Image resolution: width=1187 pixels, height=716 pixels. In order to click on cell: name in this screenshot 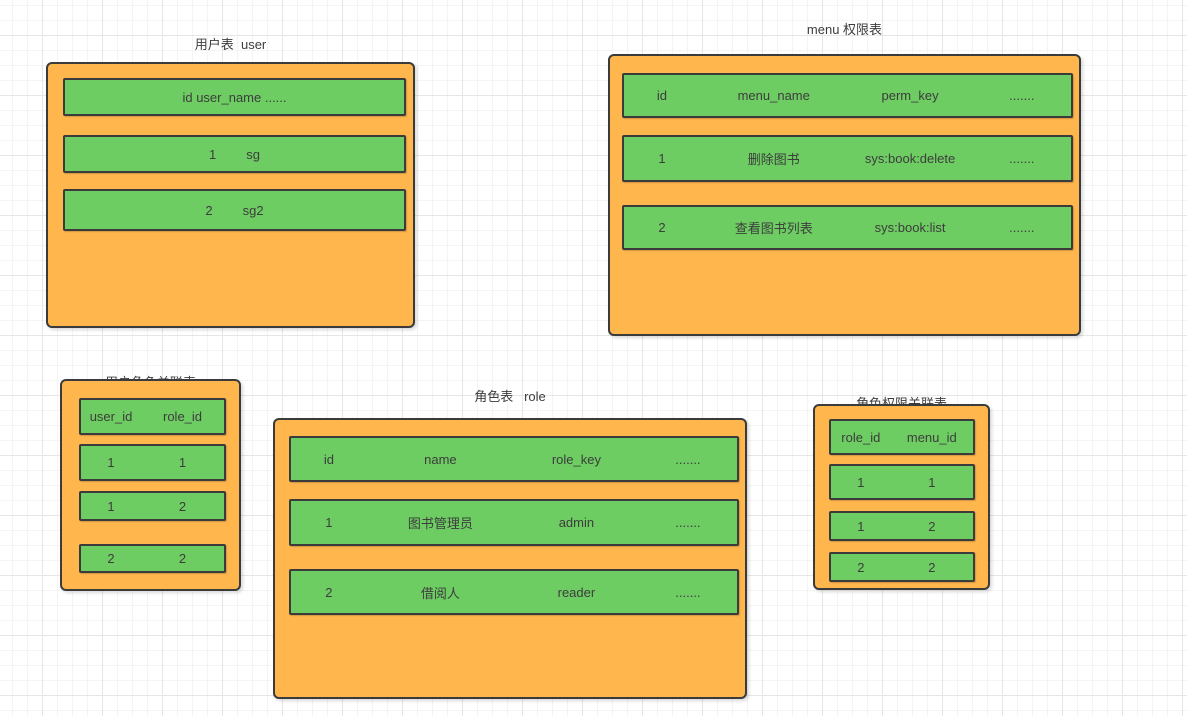, I will do `click(440, 459)`.